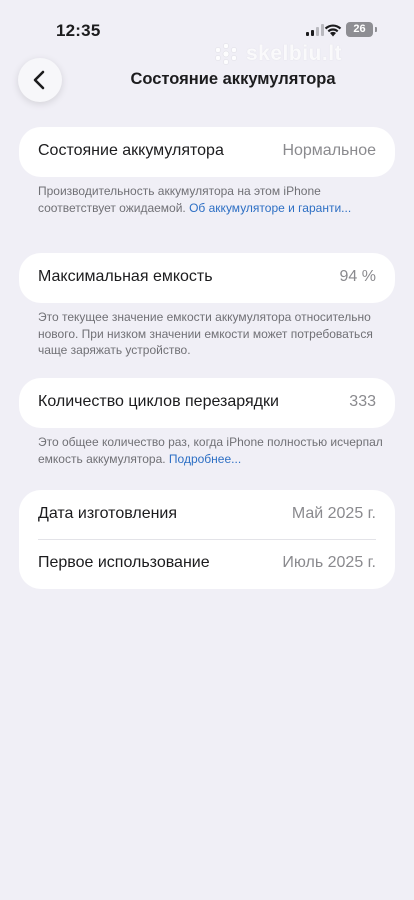 This screenshot has height=900, width=414. I want to click on manufacture-date-label: Дата изготовления, so click(108, 513).